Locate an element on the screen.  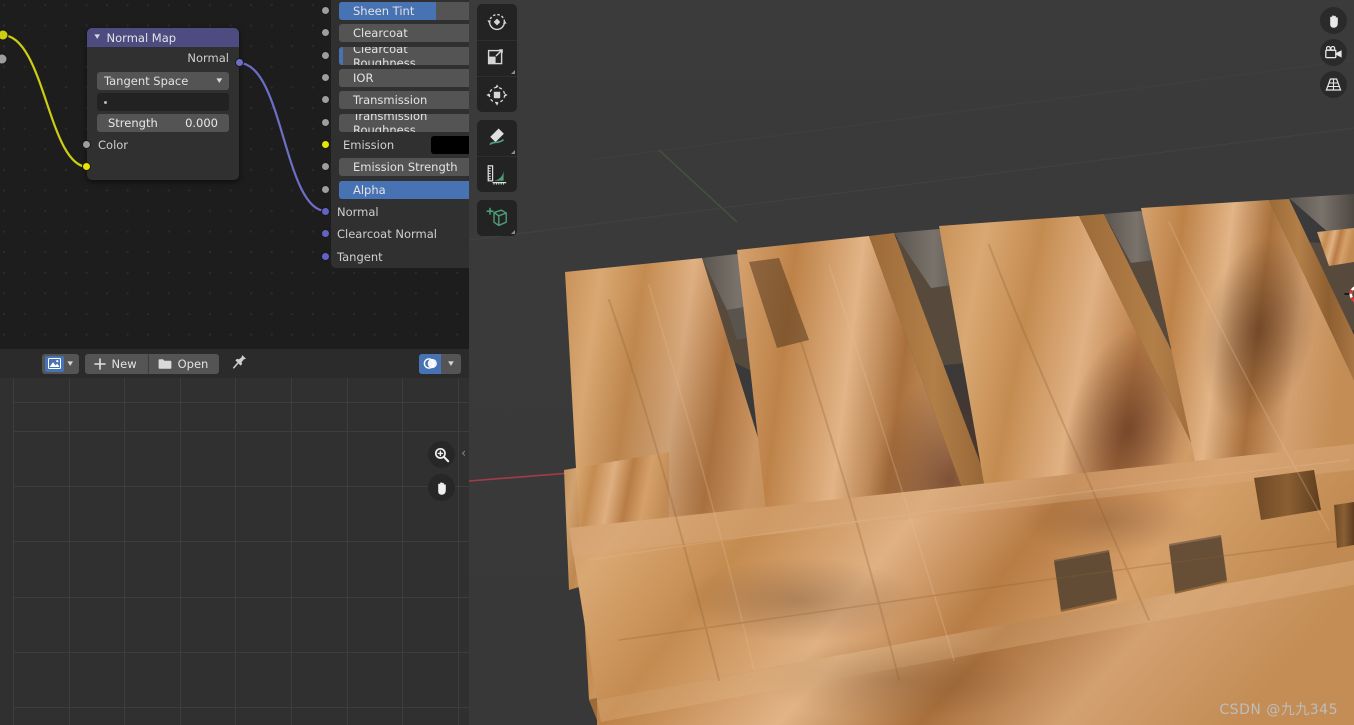
collapse-chevron-icon: ▾ is located at coordinates (97, 37).